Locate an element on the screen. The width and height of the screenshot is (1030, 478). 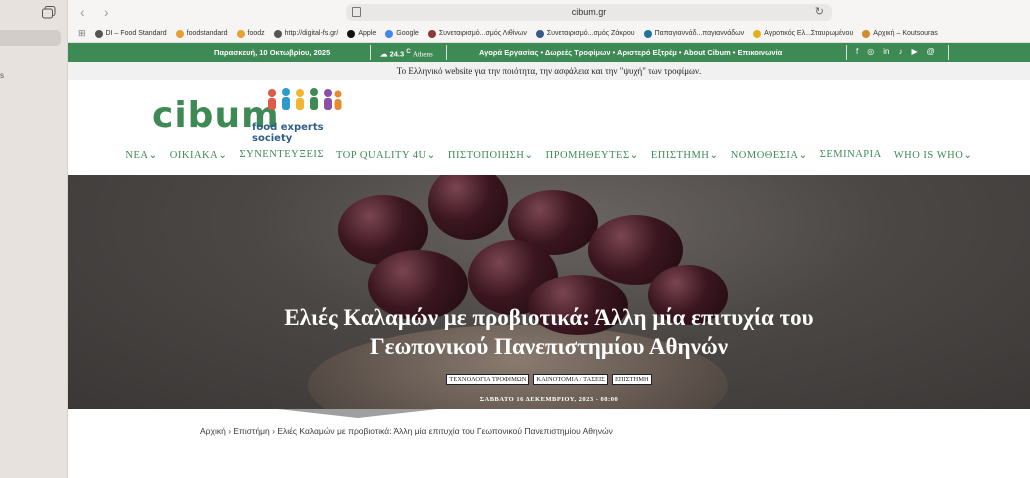
weather-city: Athens is located at coordinates (422, 54).